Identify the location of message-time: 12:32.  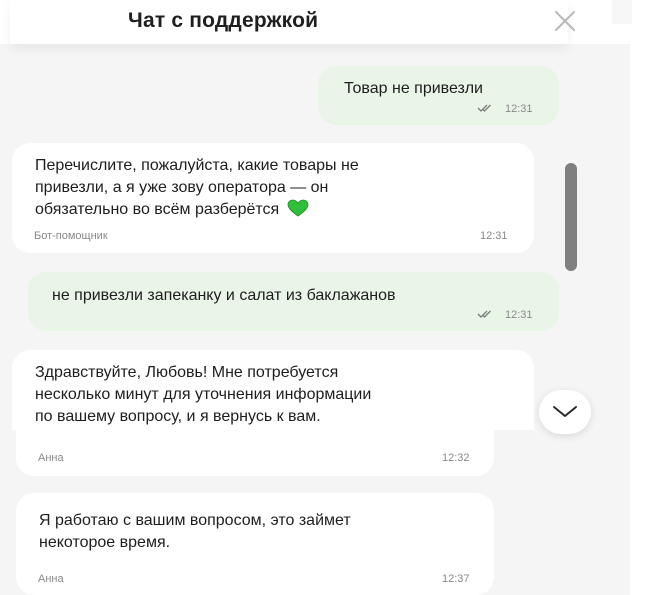
(456, 458).